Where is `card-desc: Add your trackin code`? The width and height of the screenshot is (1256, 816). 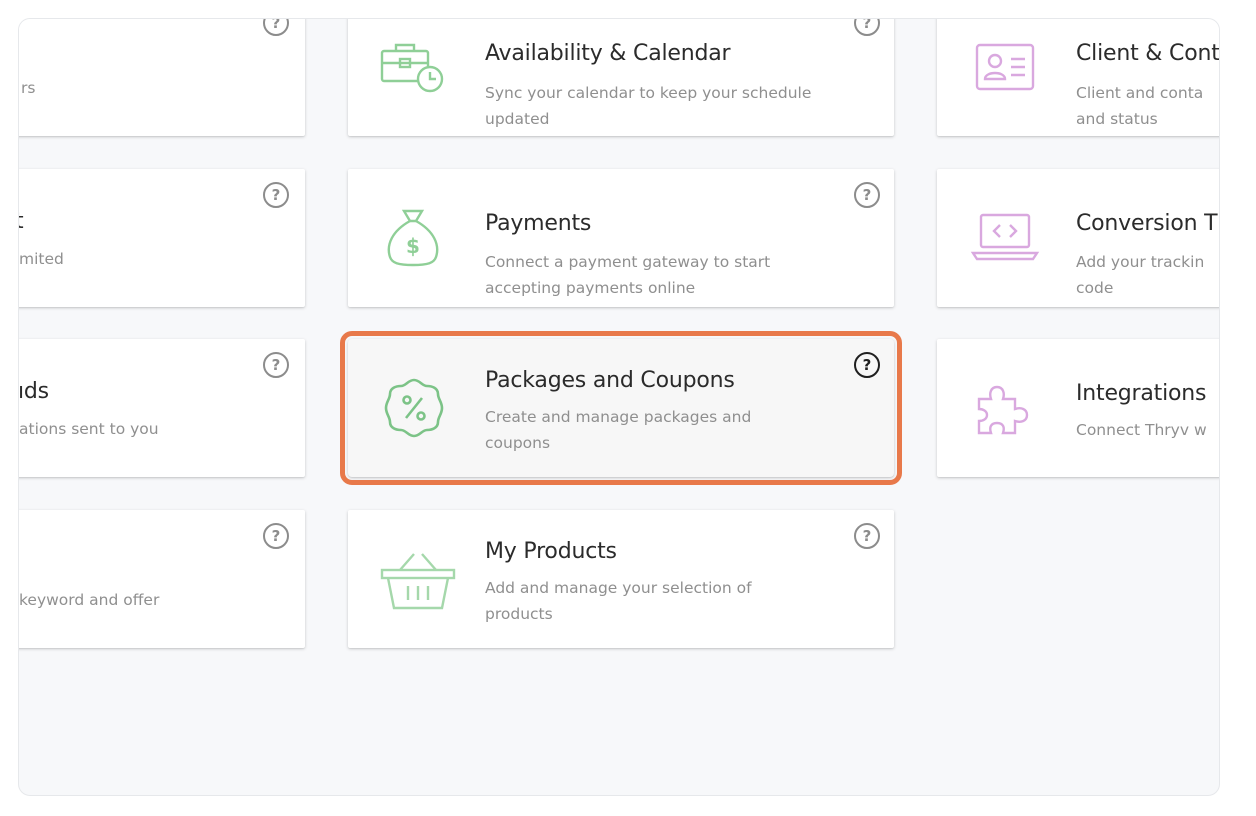 card-desc: Add your trackin code is located at coordinates (1140, 275).